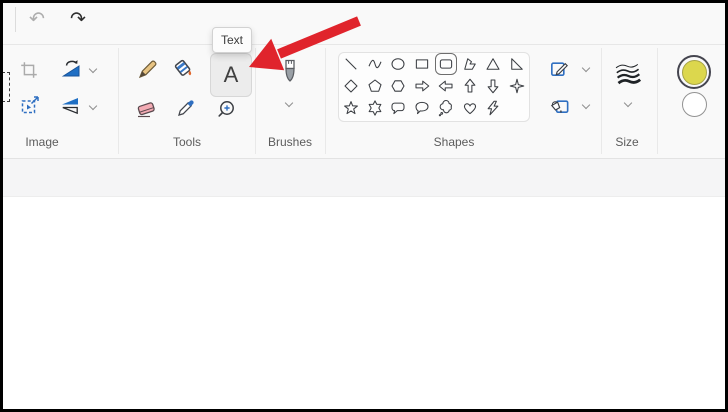 This screenshot has width=728, height=412. I want to click on heart-icon, so click(469, 109).